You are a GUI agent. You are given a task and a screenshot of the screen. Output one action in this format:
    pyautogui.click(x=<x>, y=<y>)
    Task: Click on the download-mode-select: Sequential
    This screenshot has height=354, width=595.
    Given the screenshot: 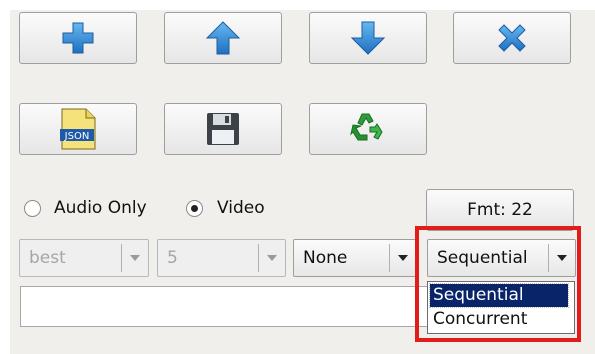 What is the action you would take?
    pyautogui.click(x=501, y=258)
    